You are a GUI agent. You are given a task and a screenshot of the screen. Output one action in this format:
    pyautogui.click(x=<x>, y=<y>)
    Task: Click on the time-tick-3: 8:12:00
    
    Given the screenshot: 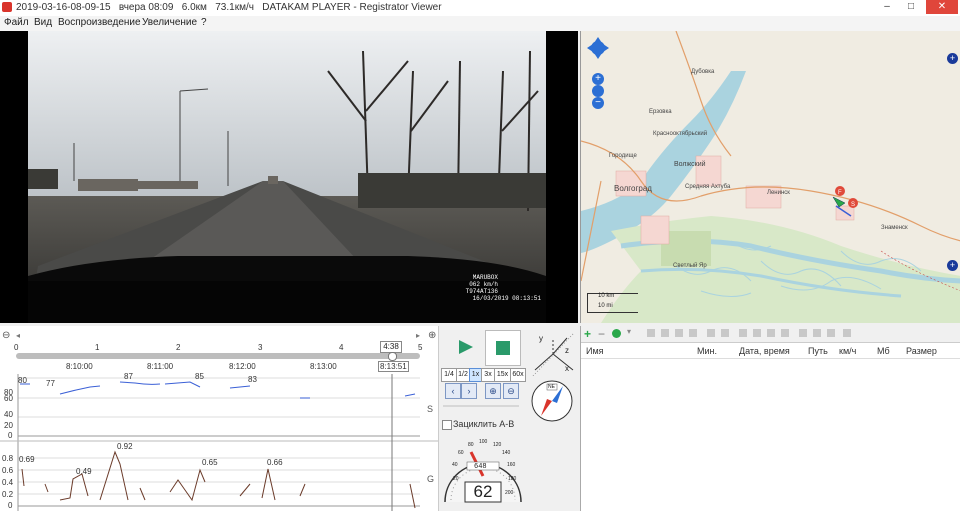 What is the action you would take?
    pyautogui.click(x=242, y=366)
    